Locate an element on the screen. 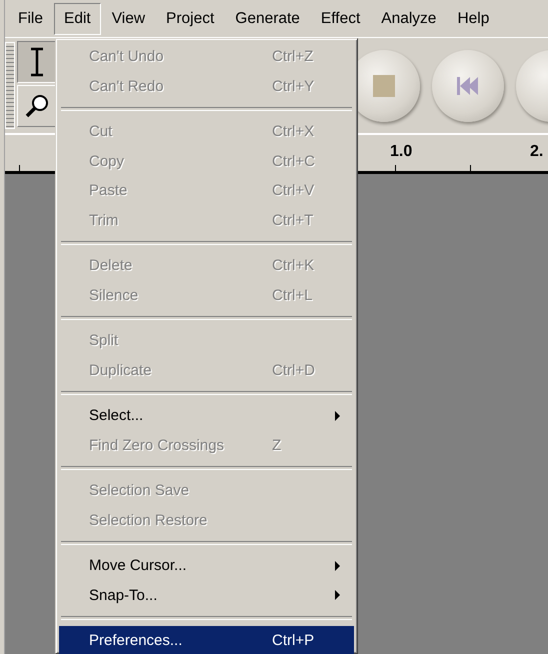 The width and height of the screenshot is (548, 654). menu-bar-item: File is located at coordinates (30, 18).